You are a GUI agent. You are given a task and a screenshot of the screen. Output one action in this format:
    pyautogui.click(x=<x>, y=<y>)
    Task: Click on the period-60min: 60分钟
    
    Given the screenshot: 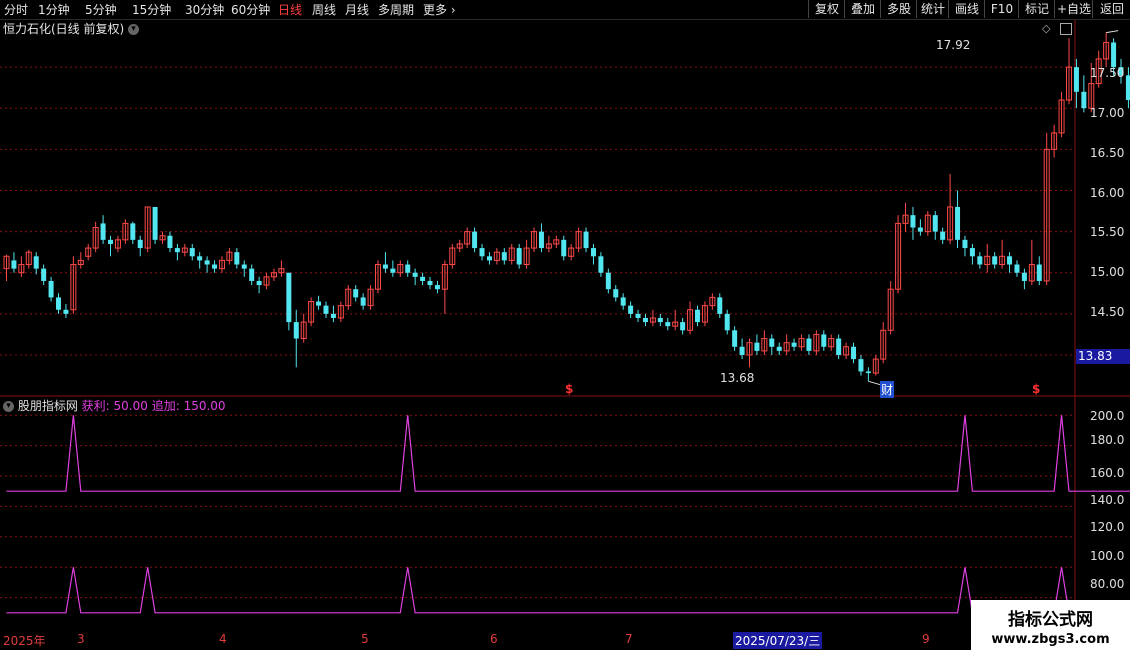 What is the action you would take?
    pyautogui.click(x=250, y=9)
    